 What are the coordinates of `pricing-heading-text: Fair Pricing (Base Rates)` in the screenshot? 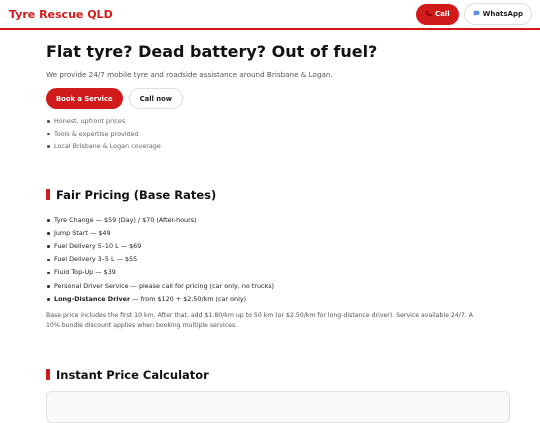 It's located at (136, 194).